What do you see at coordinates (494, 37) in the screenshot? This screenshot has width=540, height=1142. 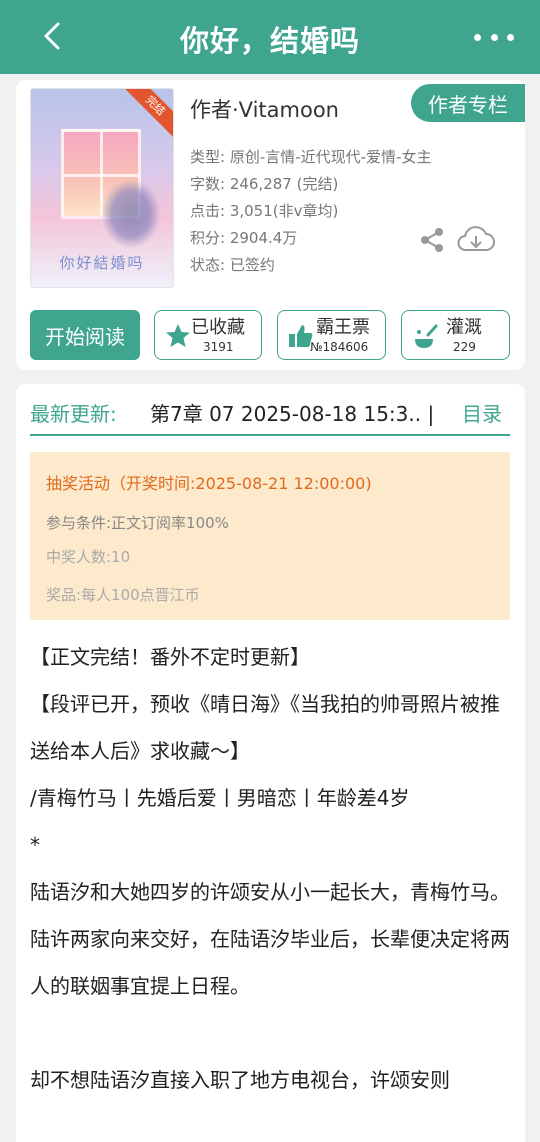 I see `more-button` at bounding box center [494, 37].